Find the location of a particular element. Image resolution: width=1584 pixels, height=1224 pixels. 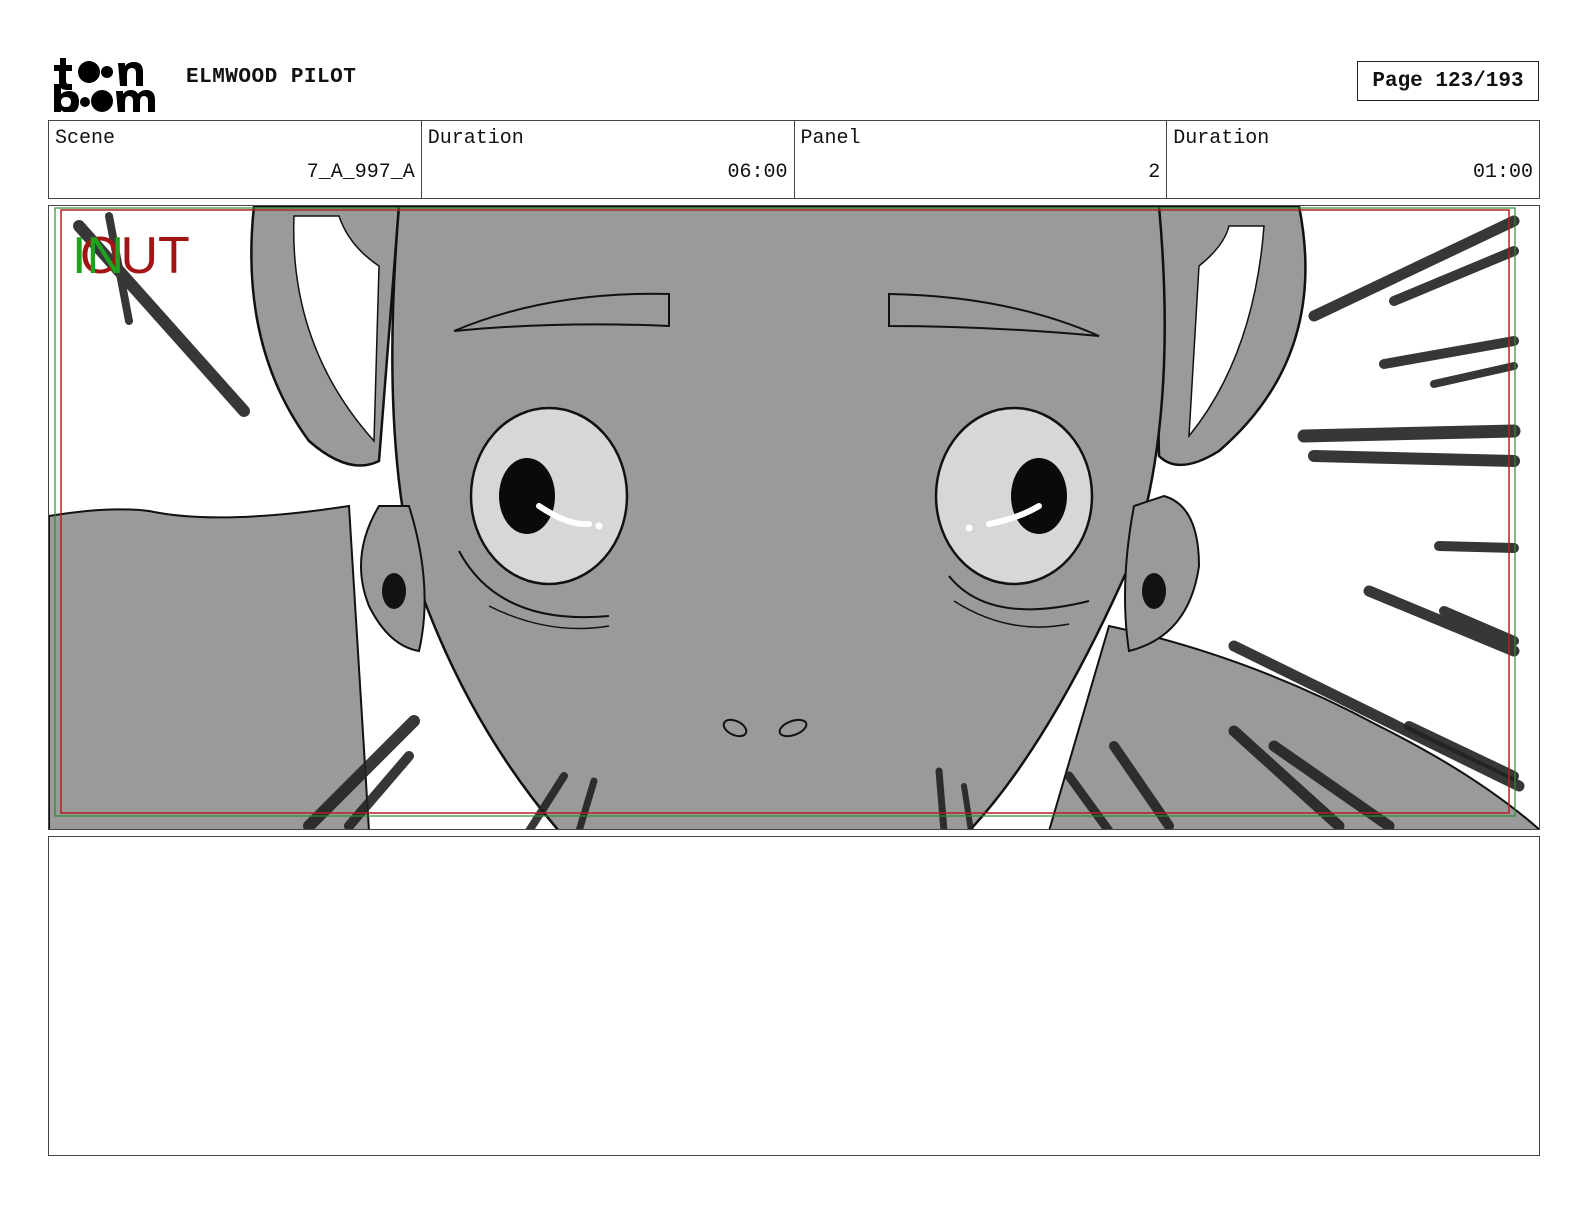

toon-boom-logo is located at coordinates (108, 82).